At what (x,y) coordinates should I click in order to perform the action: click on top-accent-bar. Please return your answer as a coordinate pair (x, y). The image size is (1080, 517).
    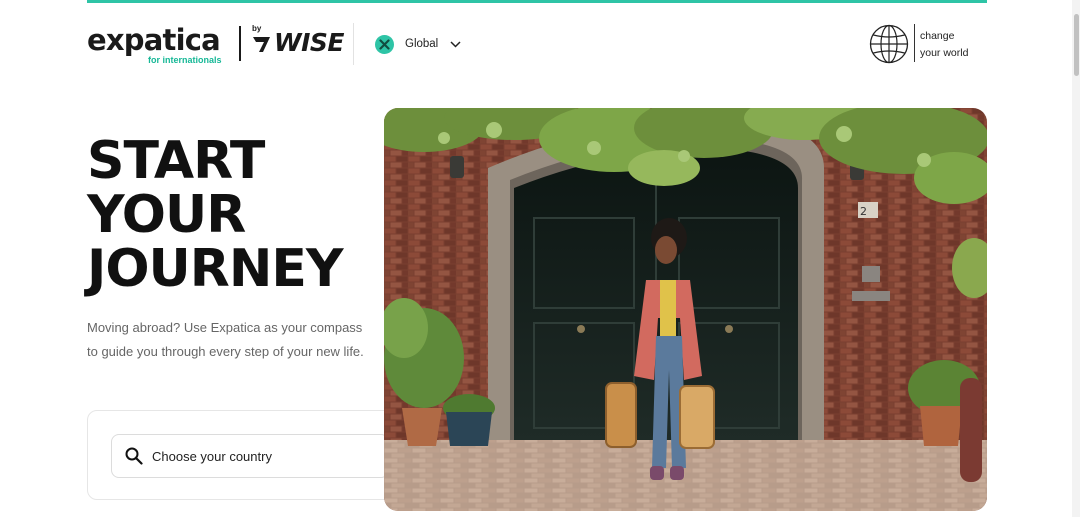
    Looking at the image, I should click on (537, 1).